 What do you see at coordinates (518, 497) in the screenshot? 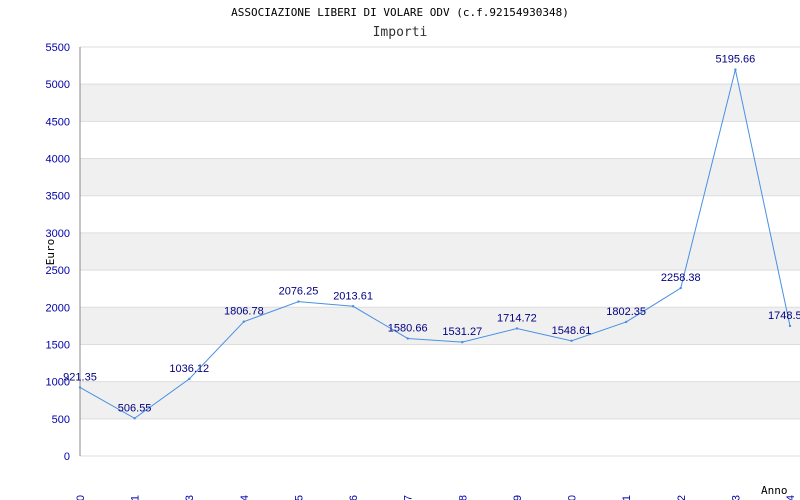
I see `x-tick-label: 2019` at bounding box center [518, 497].